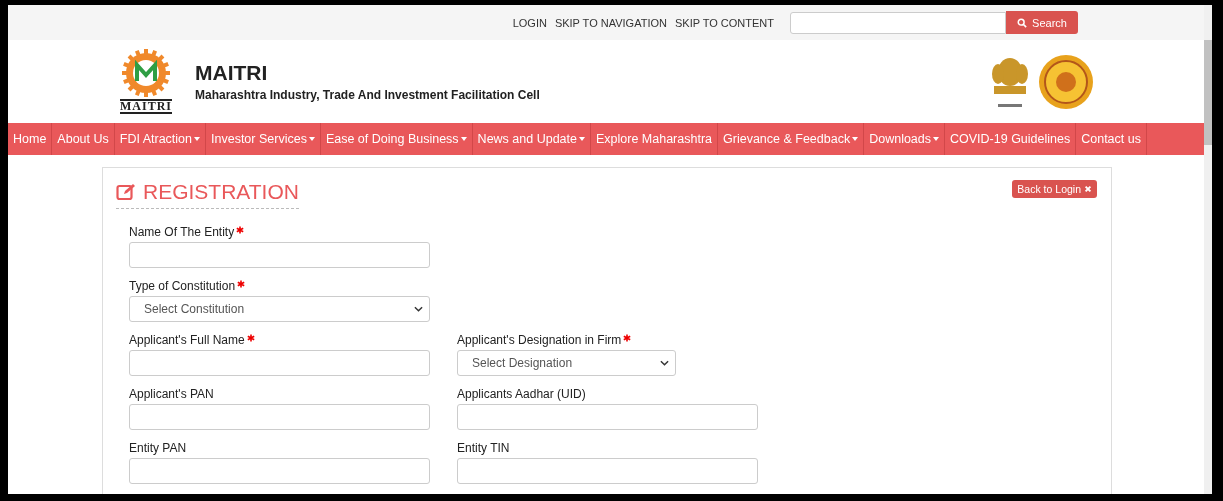 Image resolution: width=1223 pixels, height=501 pixels. Describe the element at coordinates (610, 22) in the screenshot. I see `top-link: SKIP TO NAVIGATION` at that location.